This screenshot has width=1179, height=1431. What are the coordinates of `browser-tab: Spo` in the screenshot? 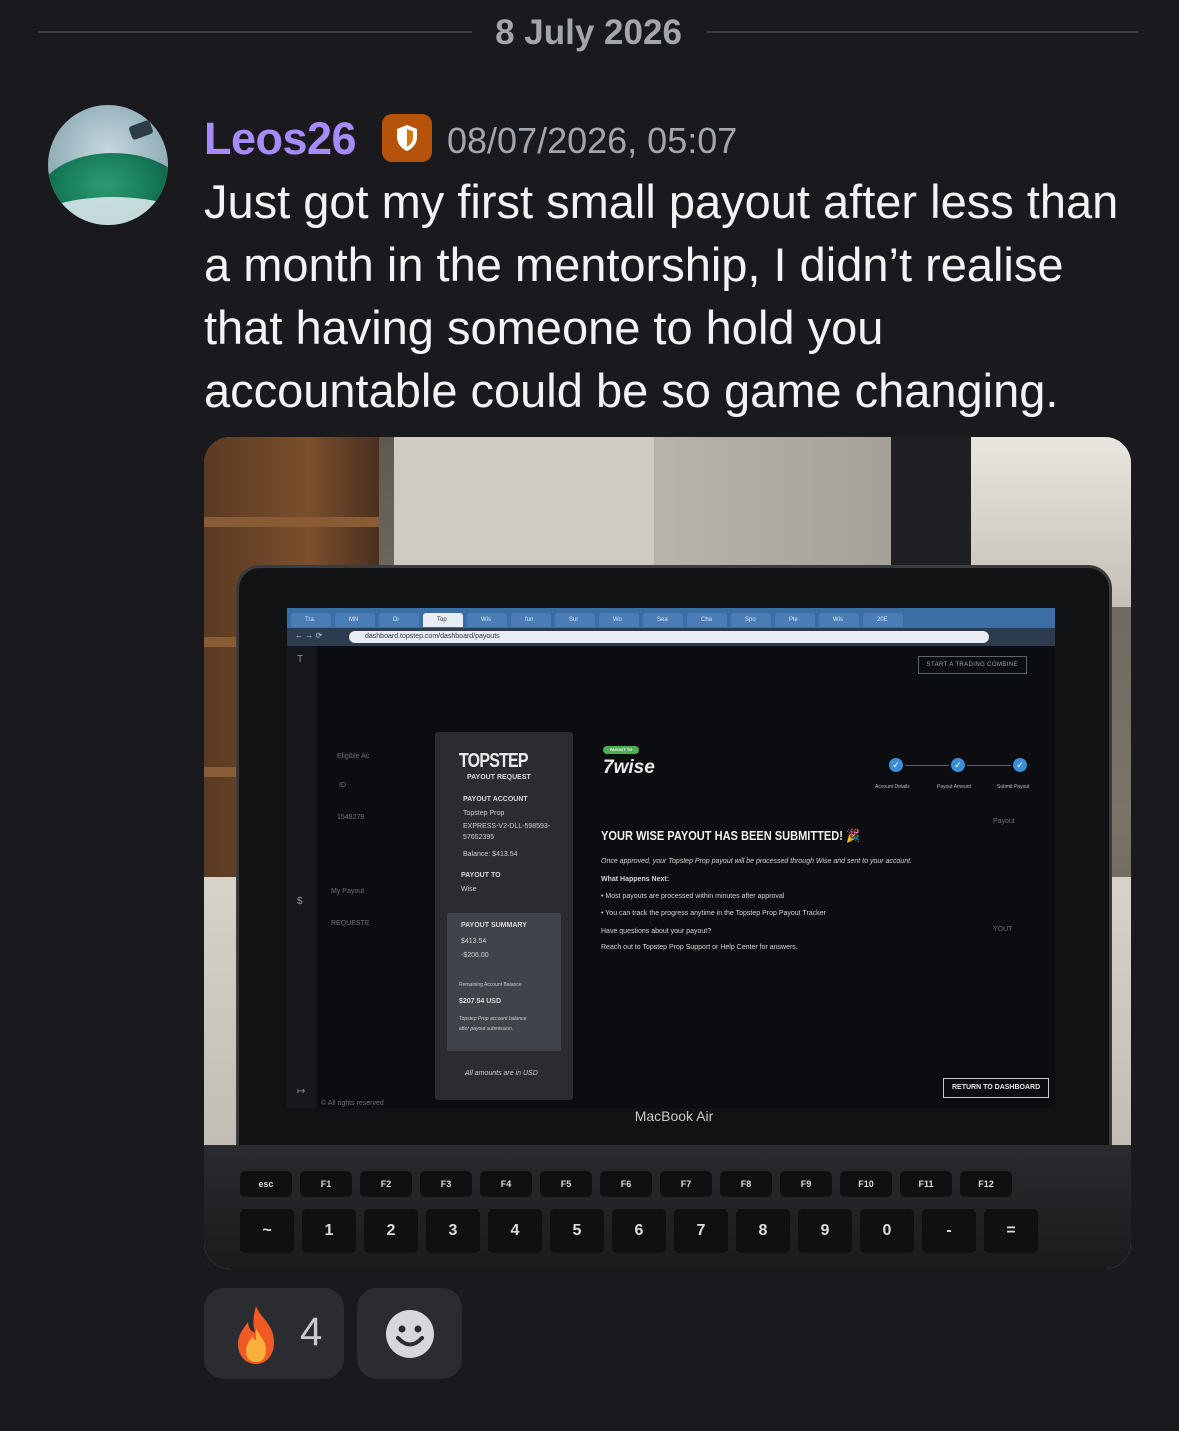 It's located at (751, 620).